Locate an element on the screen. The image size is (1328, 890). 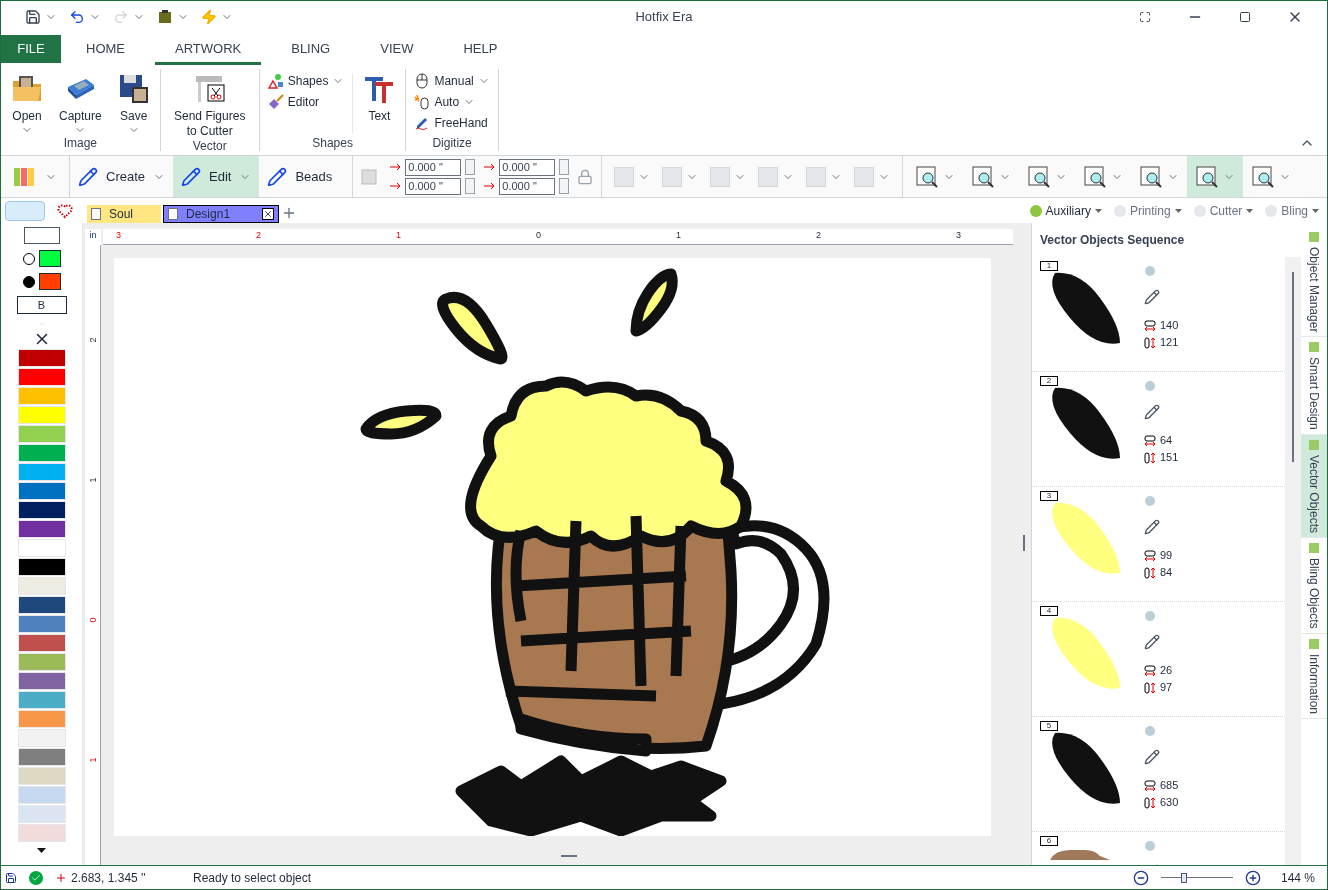
layer-toggle: Bling is located at coordinates (1292, 210).